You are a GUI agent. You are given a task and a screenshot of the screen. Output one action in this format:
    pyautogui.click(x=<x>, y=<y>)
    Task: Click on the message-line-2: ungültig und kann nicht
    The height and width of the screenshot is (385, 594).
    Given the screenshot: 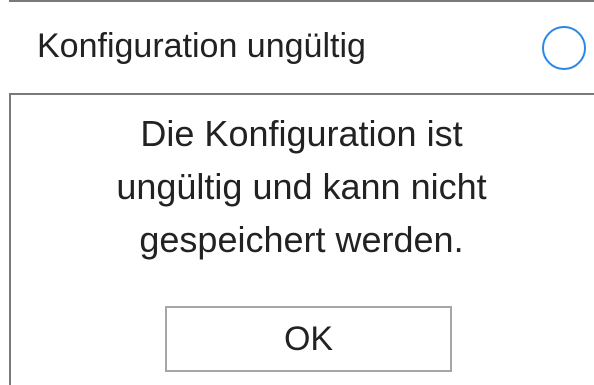 What is the action you would take?
    pyautogui.click(x=301, y=186)
    